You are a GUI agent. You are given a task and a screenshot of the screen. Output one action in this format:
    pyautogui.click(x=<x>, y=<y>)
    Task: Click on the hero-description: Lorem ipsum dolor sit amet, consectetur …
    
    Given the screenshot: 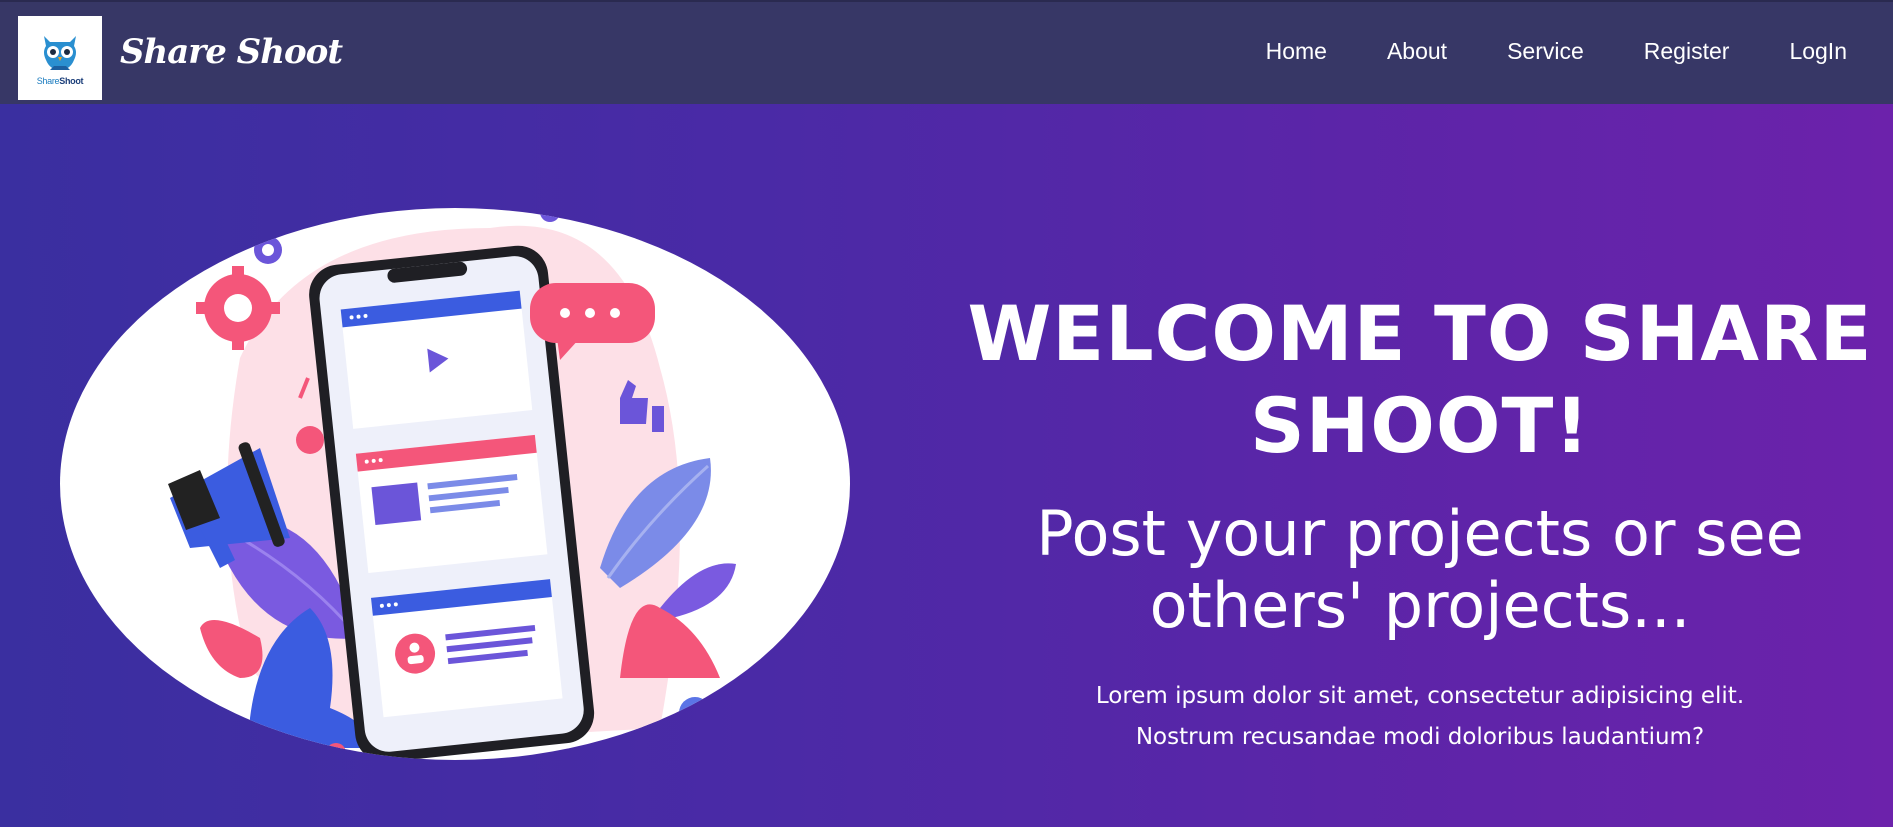 What is the action you would take?
    pyautogui.click(x=1420, y=717)
    